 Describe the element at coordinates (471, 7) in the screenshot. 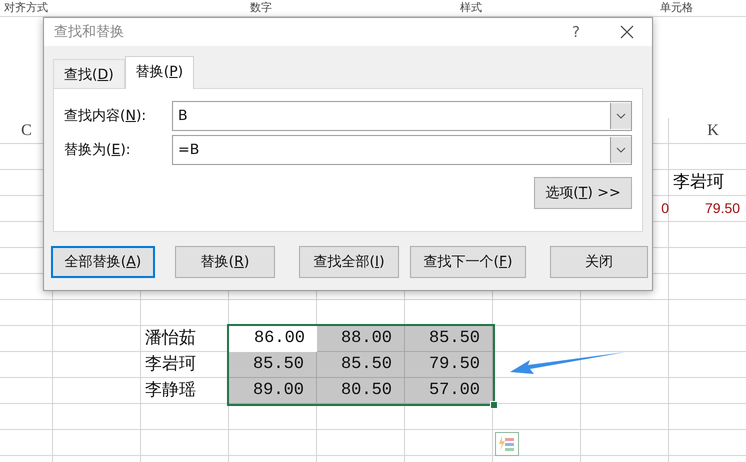

I see `ribbon-group-label: 样式` at that location.